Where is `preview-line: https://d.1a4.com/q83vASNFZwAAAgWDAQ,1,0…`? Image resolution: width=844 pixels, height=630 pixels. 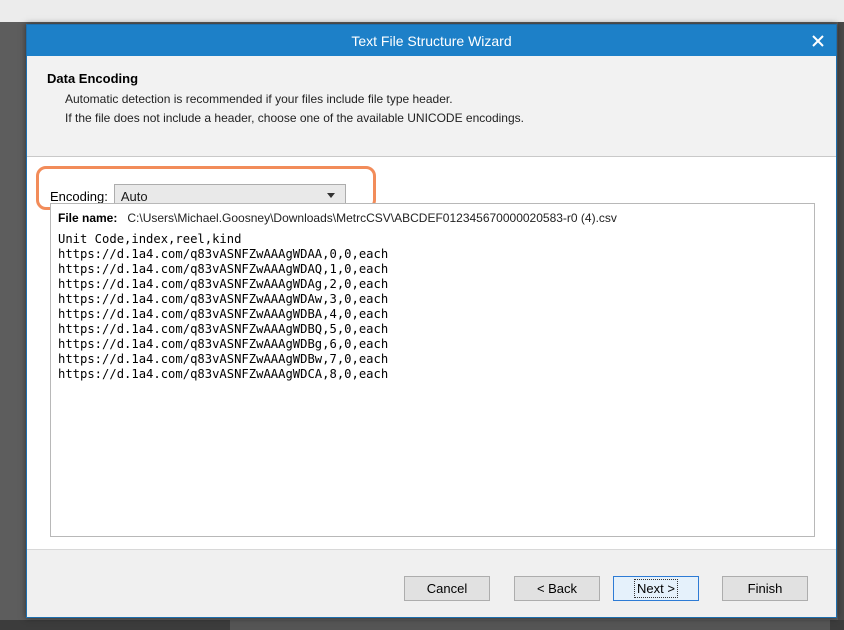
preview-line: https://d.1a4.com/q83vASNFZwAAAgWDAQ,1,0… is located at coordinates (223, 269).